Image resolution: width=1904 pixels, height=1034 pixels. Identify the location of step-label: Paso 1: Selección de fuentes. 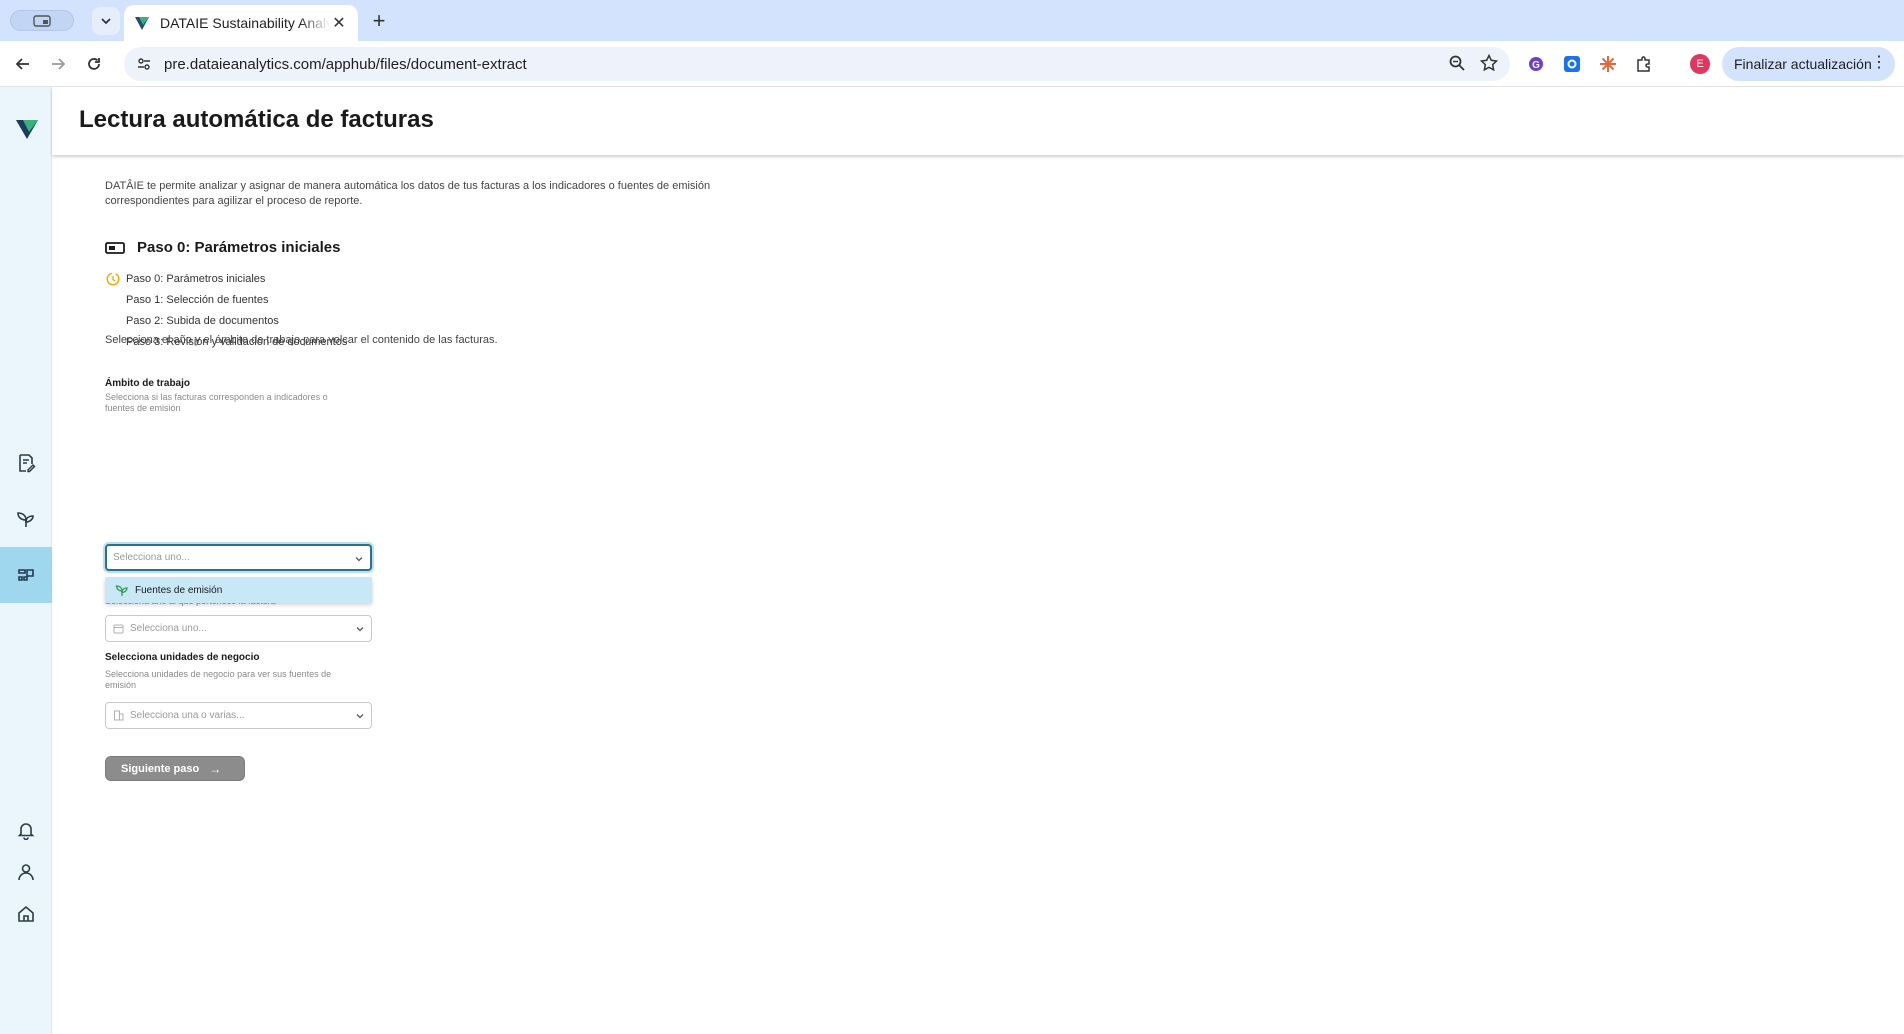
(197, 300).